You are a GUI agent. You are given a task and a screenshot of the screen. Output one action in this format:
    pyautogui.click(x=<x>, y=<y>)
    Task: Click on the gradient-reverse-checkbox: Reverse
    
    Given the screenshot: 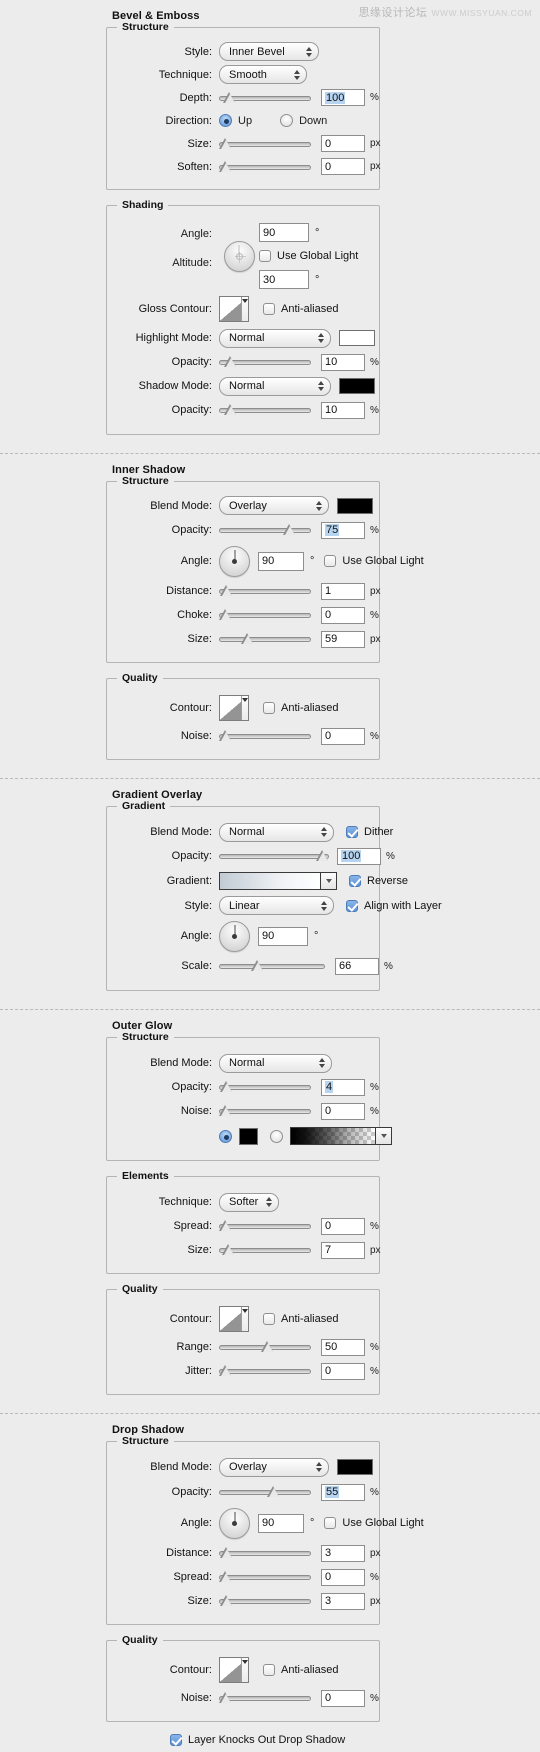 What is the action you would take?
    pyautogui.click(x=378, y=880)
    